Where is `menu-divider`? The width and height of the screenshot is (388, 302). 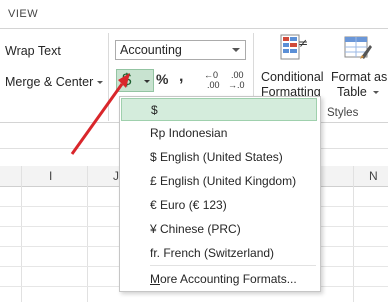
menu-divider is located at coordinates (233, 265).